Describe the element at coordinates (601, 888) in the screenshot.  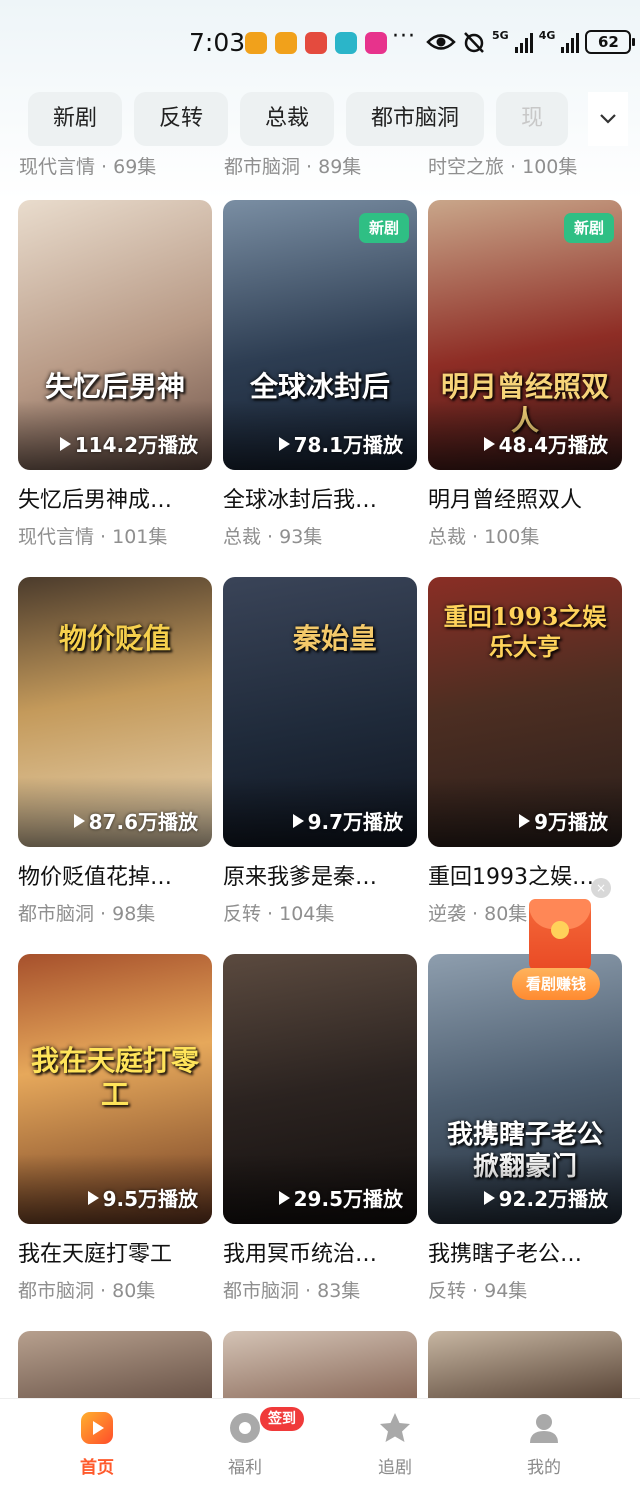
I see `close-float-button: ×` at that location.